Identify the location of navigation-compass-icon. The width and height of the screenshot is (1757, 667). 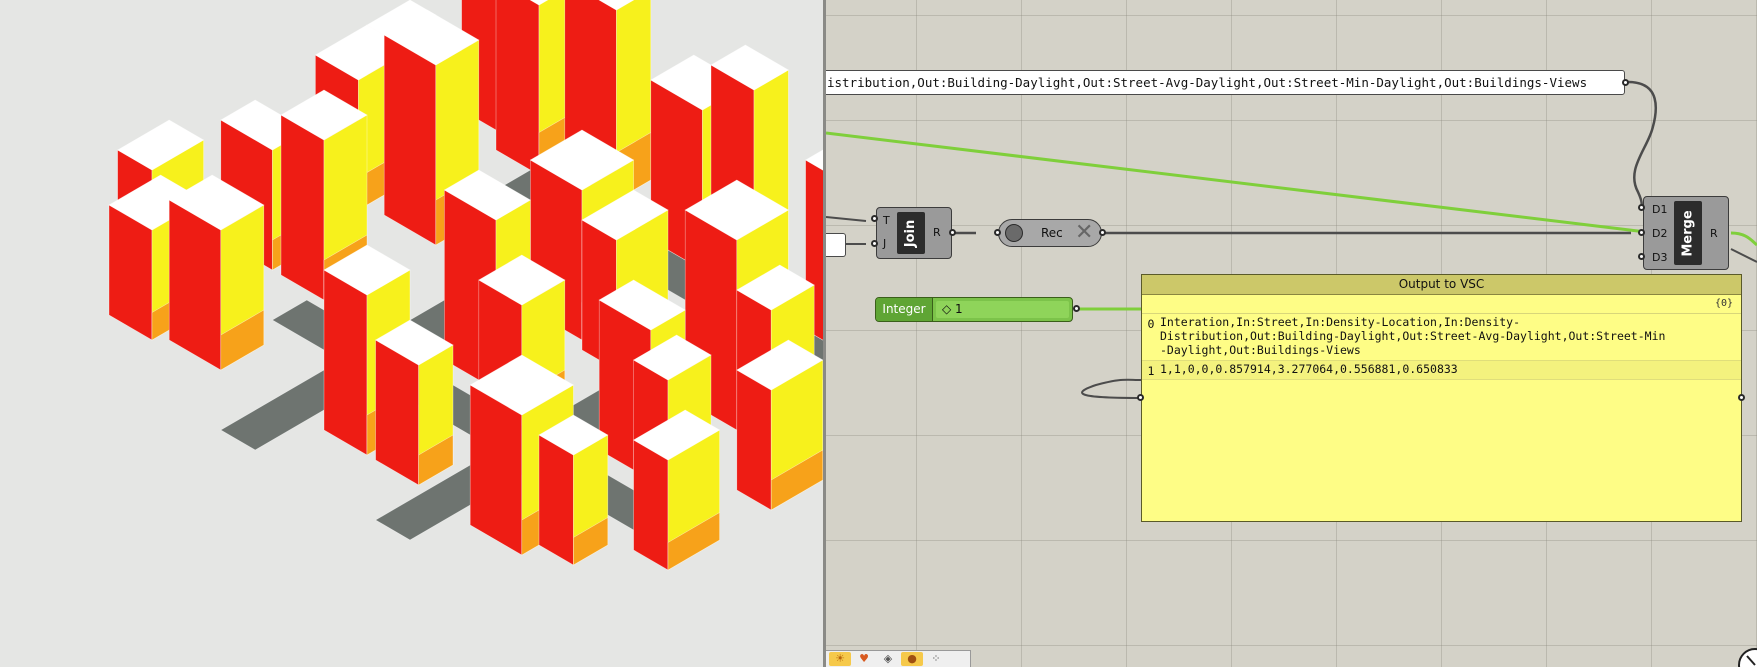
(1742, 651).